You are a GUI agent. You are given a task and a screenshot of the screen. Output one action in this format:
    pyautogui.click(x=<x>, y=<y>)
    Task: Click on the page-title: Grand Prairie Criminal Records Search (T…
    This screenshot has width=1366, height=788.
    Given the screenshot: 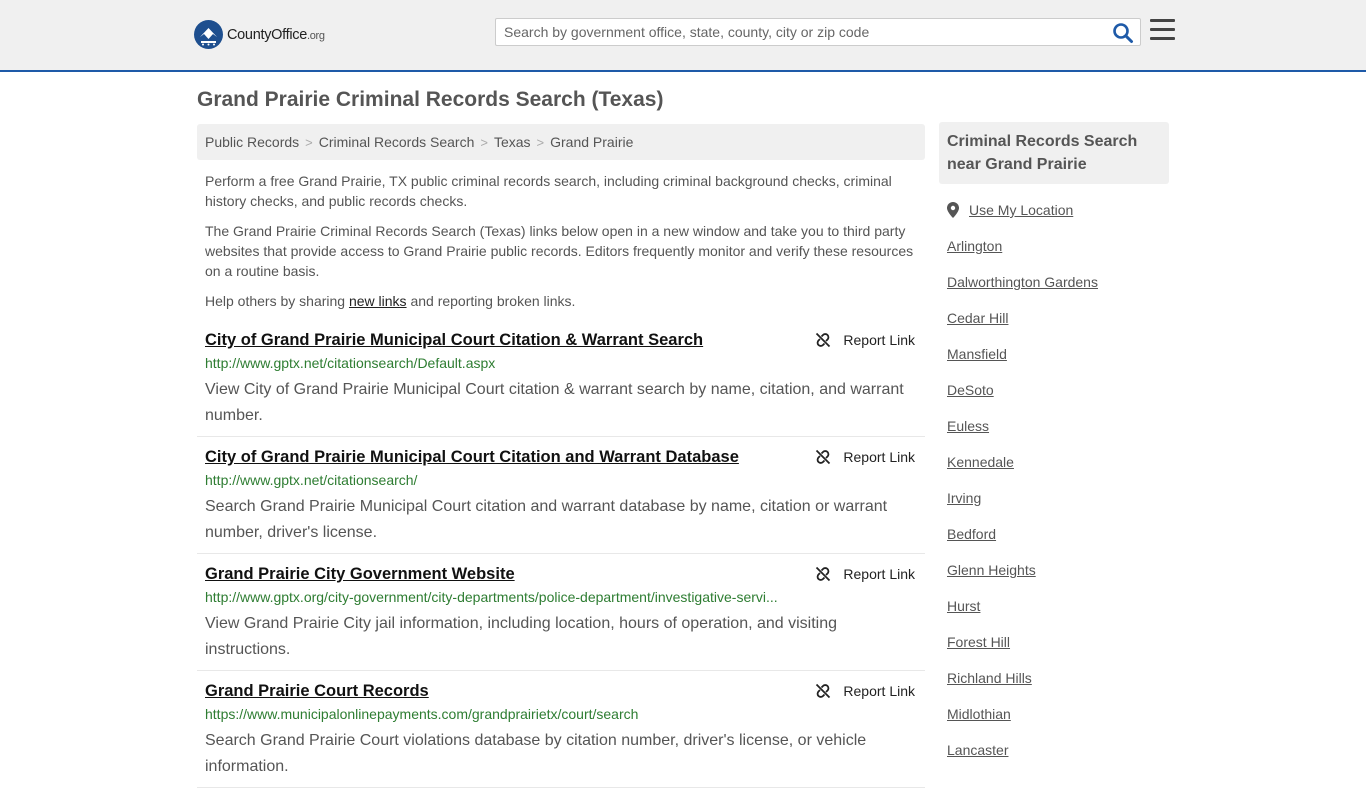 What is the action you would take?
    pyautogui.click(x=430, y=99)
    